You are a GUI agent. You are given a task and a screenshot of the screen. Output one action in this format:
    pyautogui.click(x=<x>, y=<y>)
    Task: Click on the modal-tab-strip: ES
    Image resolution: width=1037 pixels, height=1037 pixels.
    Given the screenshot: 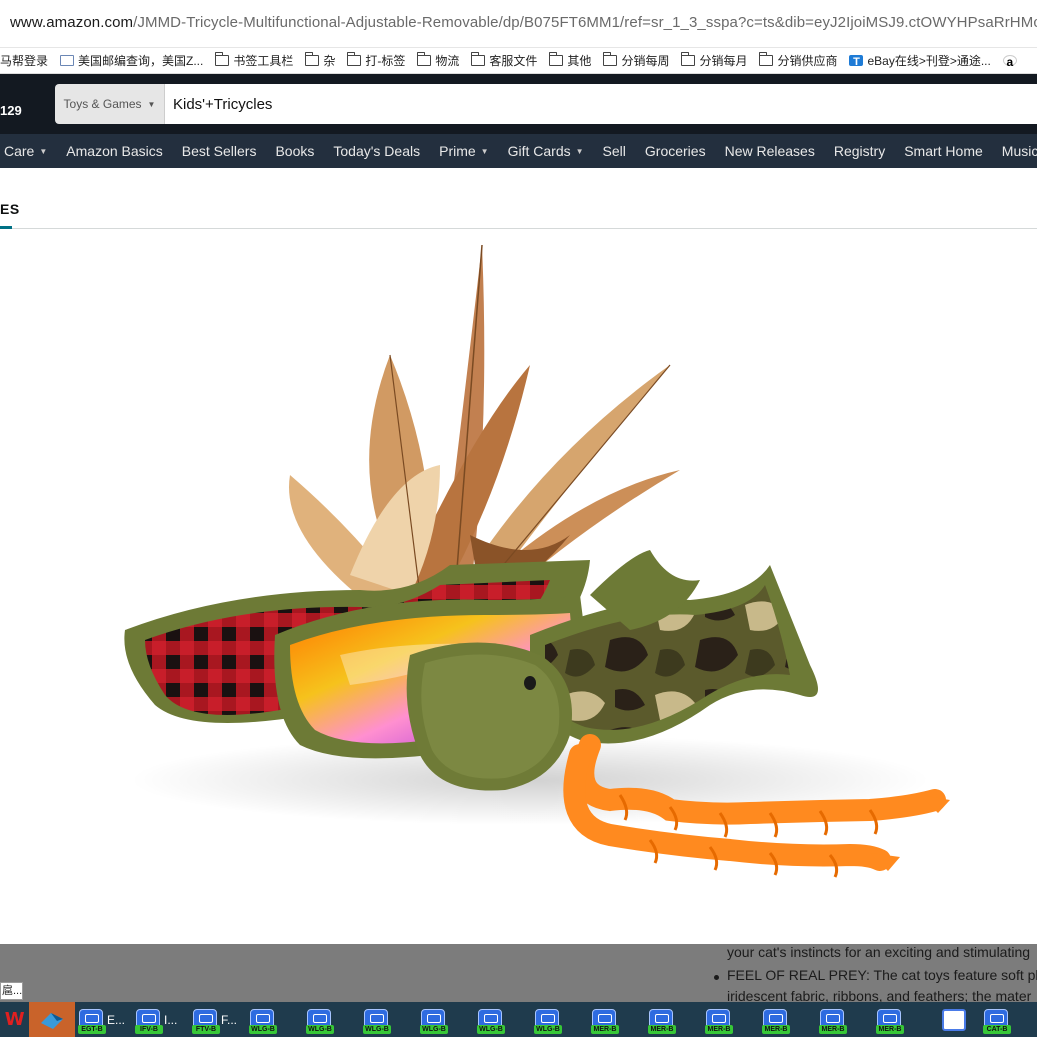 What is the action you would take?
    pyautogui.click(x=518, y=198)
    